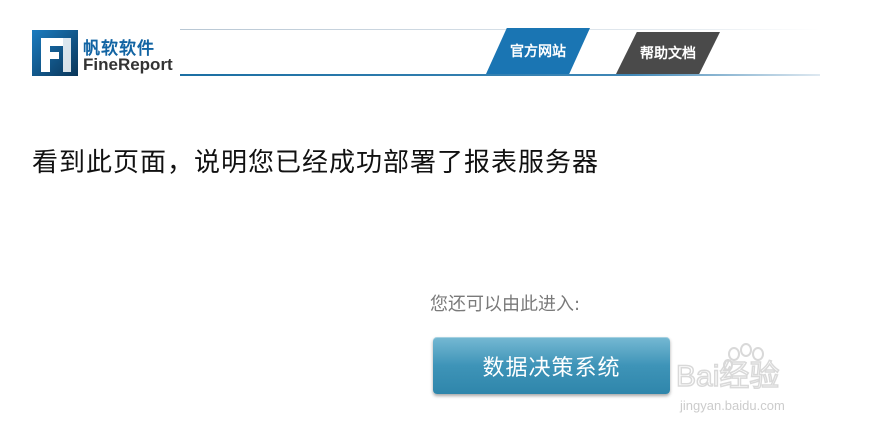 The image size is (871, 438). I want to click on baidu-watermark: Bai经验 jingyan.baidu.com, so click(752, 380).